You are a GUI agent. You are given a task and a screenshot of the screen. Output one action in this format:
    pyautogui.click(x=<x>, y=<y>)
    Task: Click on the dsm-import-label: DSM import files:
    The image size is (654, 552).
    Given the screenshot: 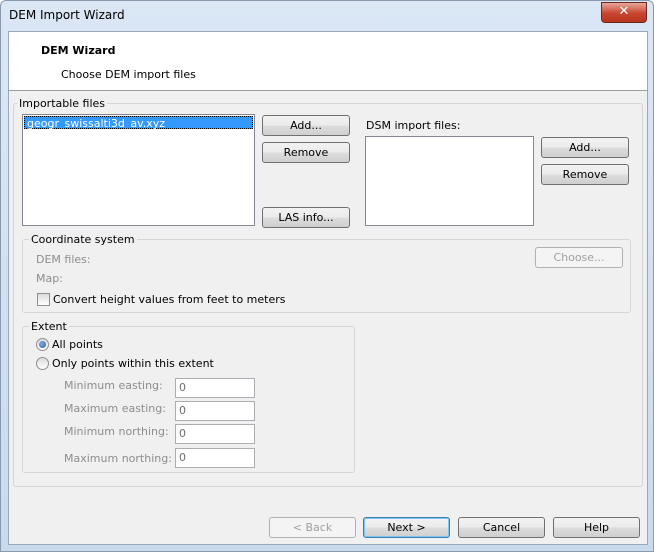 What is the action you would take?
    pyautogui.click(x=413, y=125)
    